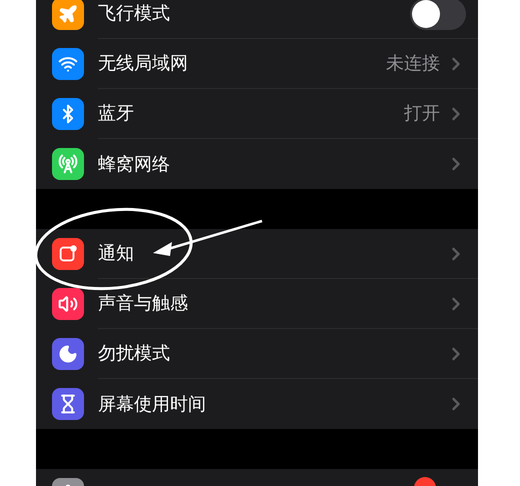 The width and height of the screenshot is (520, 486). Describe the element at coordinates (257, 64) in the screenshot. I see `settings-row: 无线局域网 未连接` at that location.